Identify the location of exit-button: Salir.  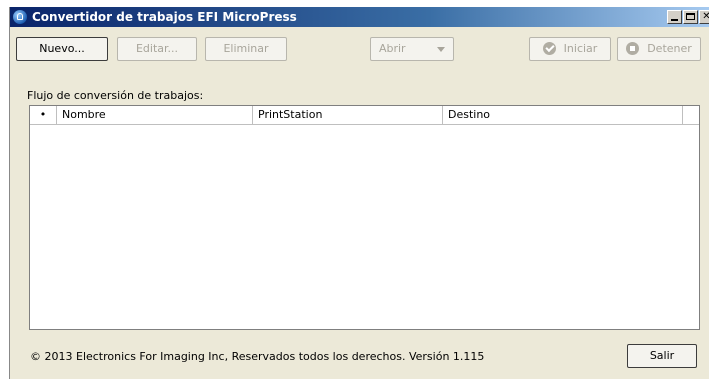
(662, 356).